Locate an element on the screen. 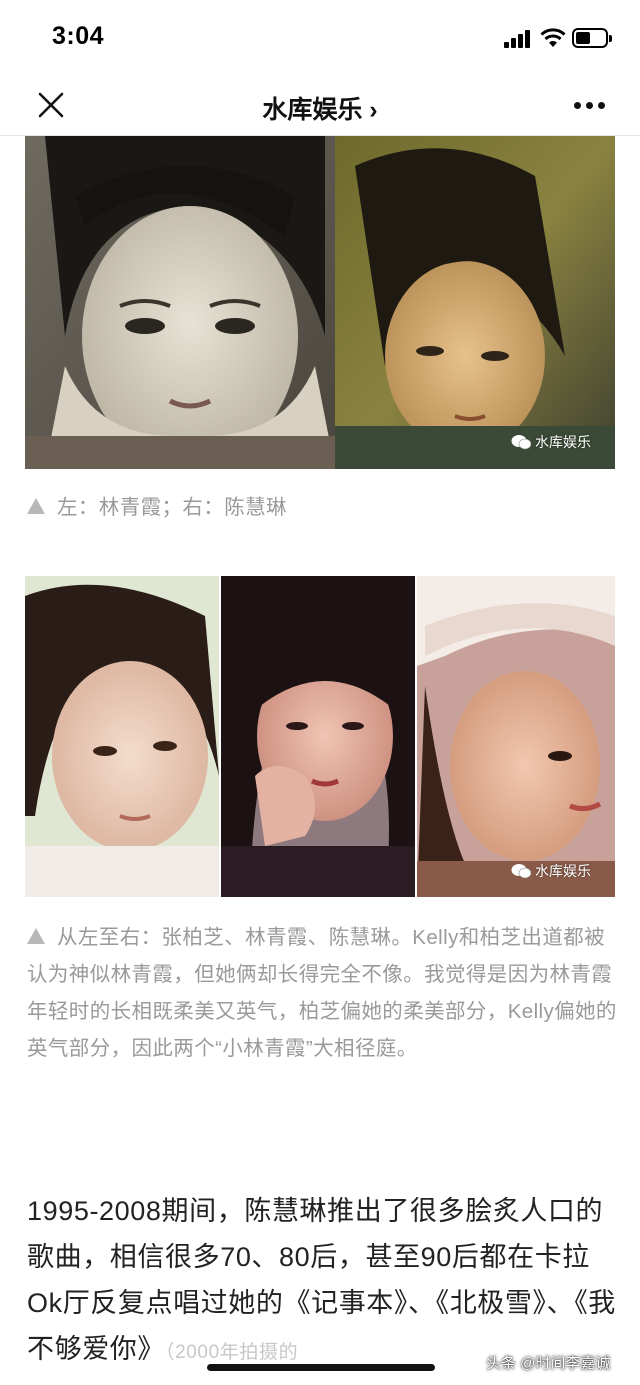 This screenshot has width=640, height=1385. status-bar: 3:04 is located at coordinates (320, 39).